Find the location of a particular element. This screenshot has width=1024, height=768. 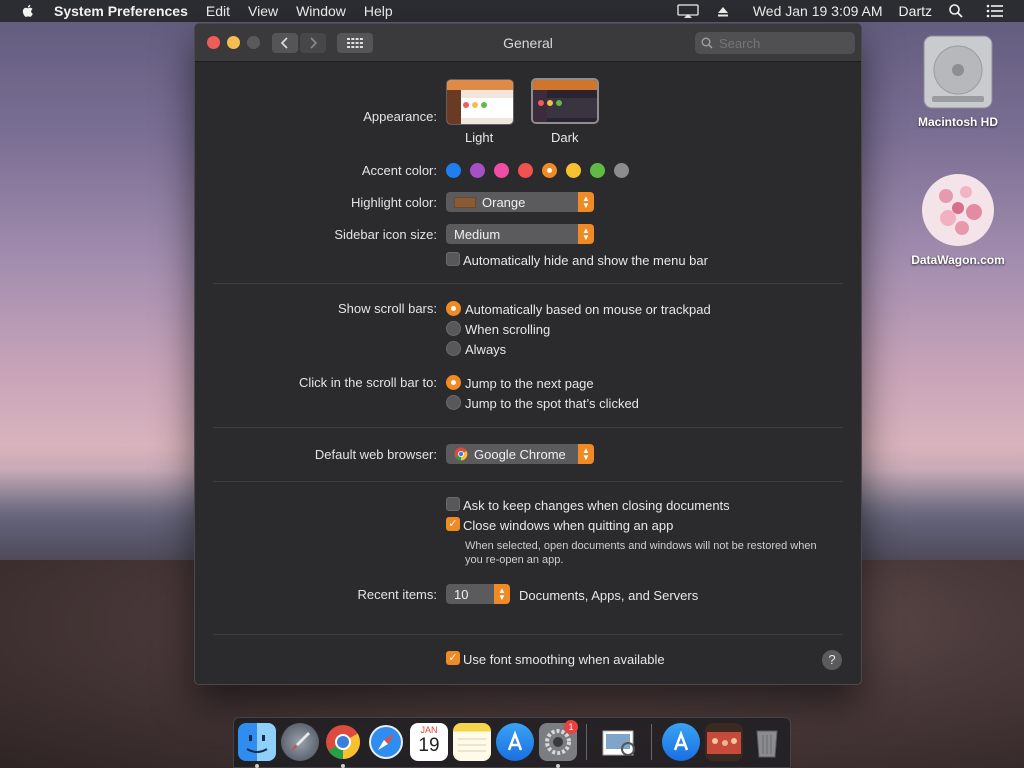

recent-items-label: Recent items: is located at coordinates (397, 594).